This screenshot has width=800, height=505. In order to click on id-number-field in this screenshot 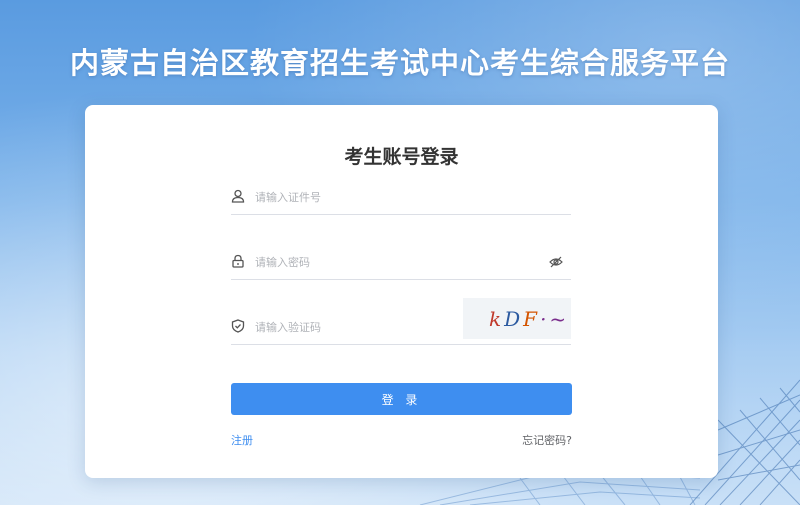, I will do `click(401, 197)`.